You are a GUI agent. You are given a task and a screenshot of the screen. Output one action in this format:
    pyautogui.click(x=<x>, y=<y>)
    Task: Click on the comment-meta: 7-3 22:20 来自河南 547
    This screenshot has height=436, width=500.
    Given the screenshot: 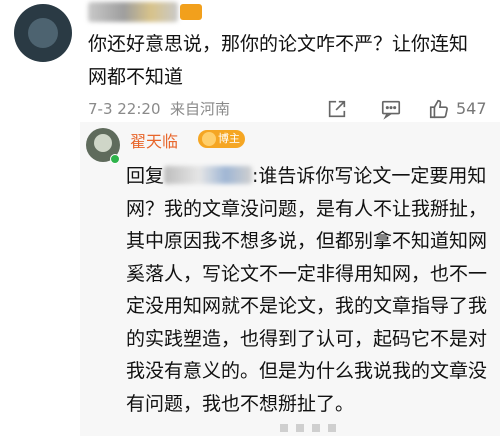 What is the action you would take?
    pyautogui.click(x=288, y=109)
    